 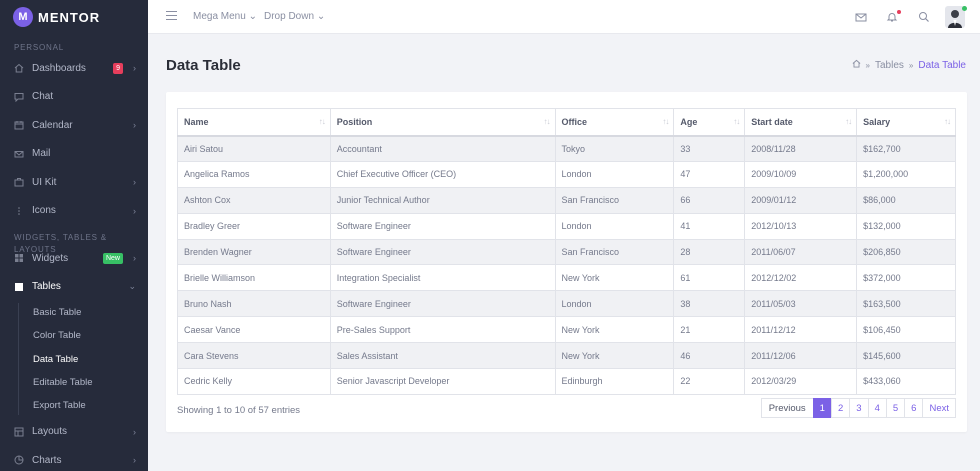 I want to click on sidebar-item-icons: Icons ›, so click(x=74, y=211).